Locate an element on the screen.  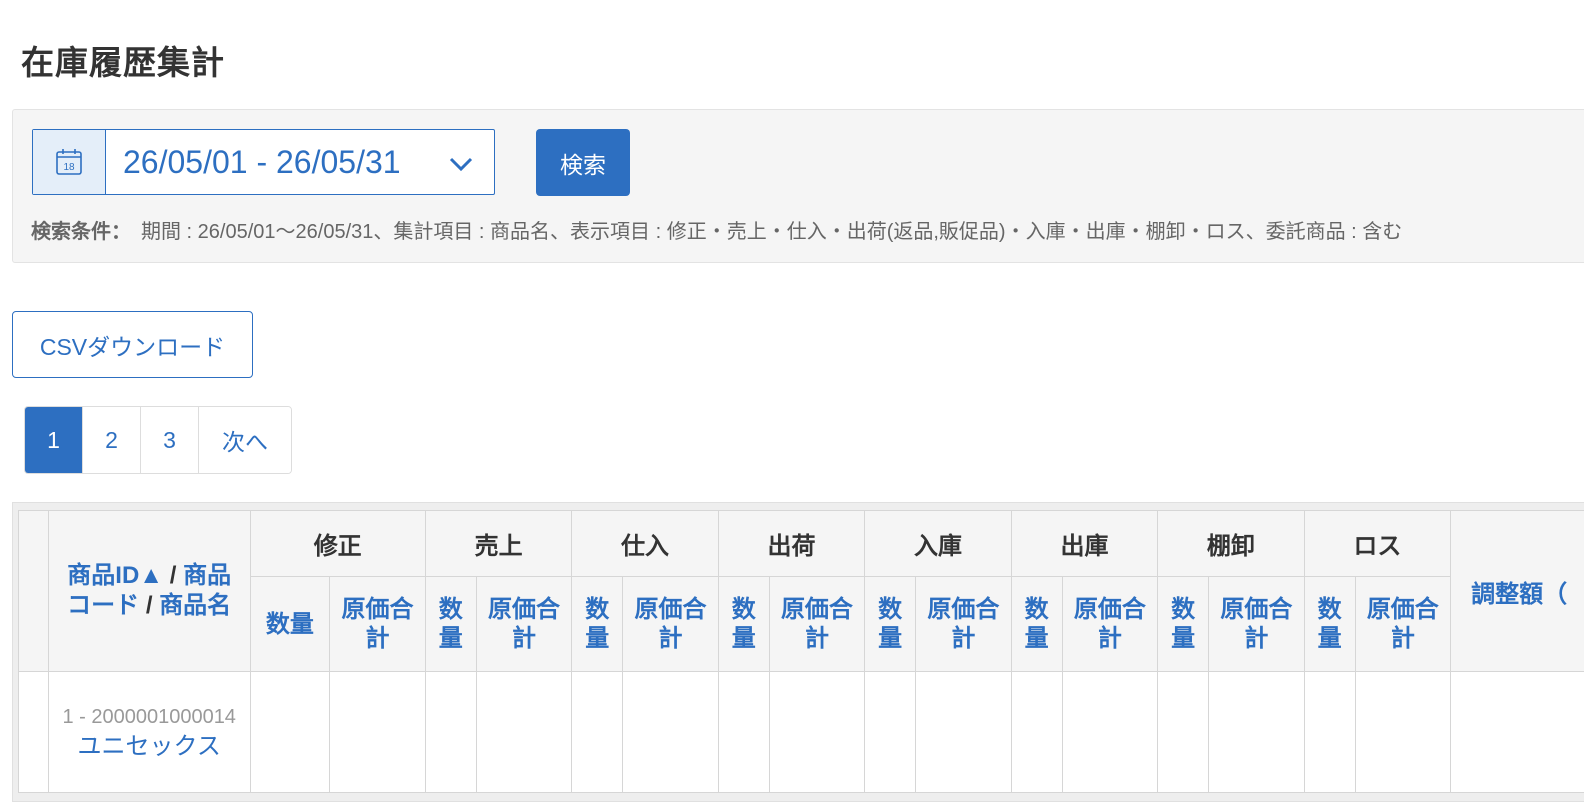
product-name-link: ユニセックス is located at coordinates (149, 747).